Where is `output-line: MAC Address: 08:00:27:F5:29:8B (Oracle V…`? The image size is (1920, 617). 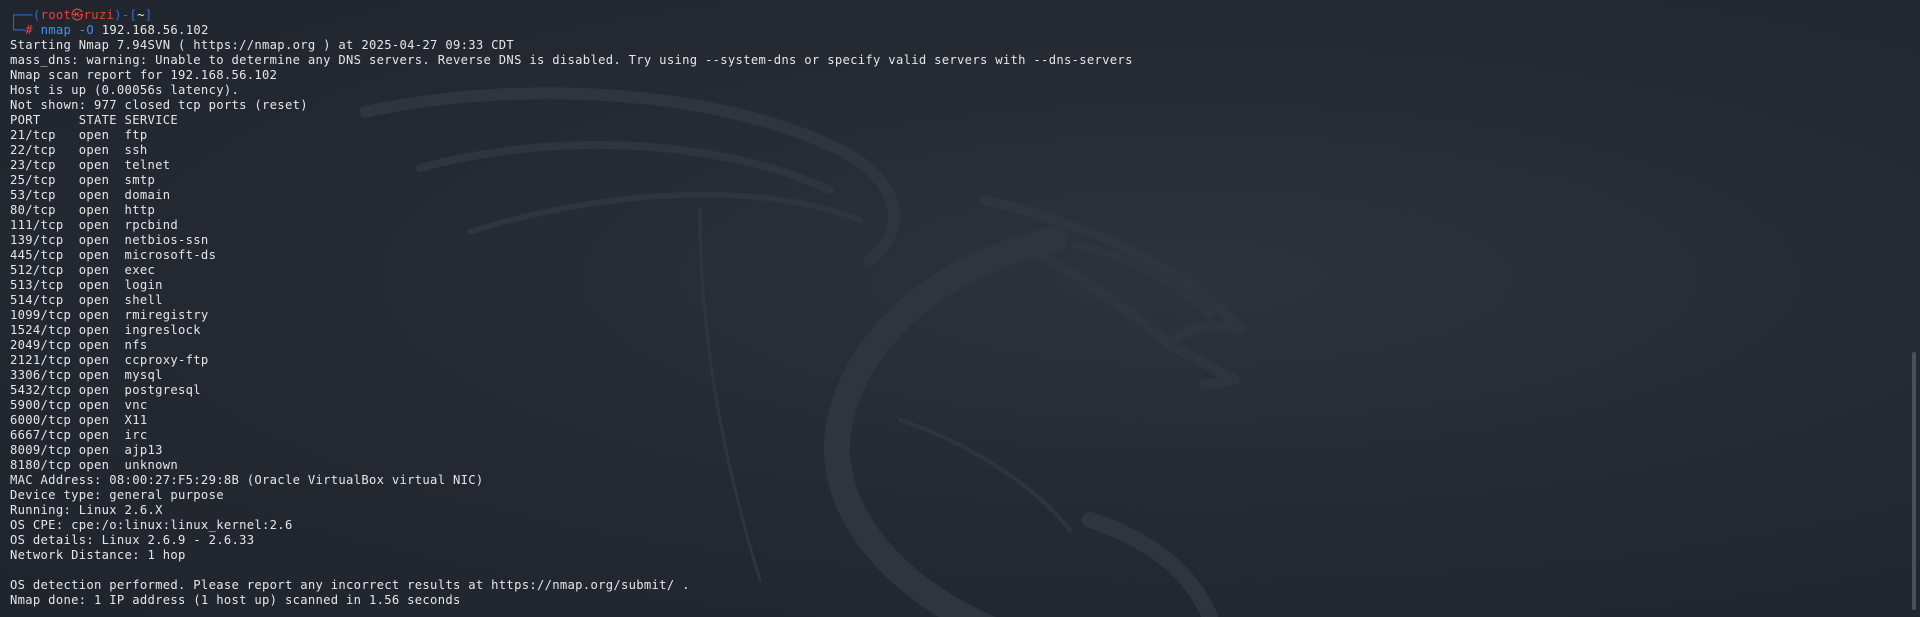 output-line: MAC Address: 08:00:27:F5:29:8B (Oracle V… is located at coordinates (247, 480).